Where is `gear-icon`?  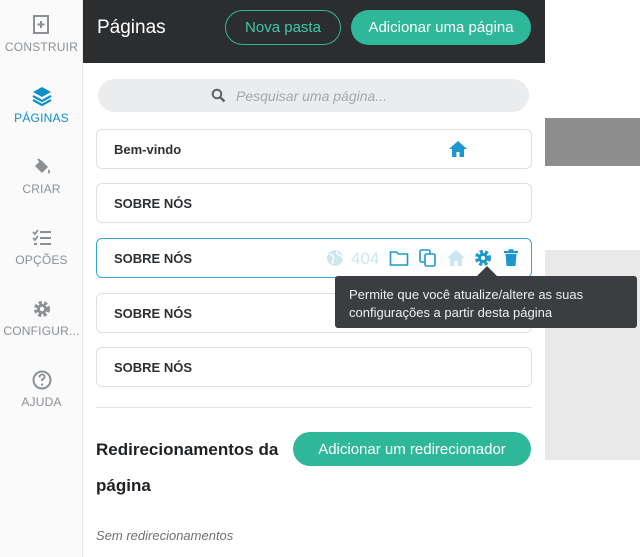 gear-icon is located at coordinates (41, 309).